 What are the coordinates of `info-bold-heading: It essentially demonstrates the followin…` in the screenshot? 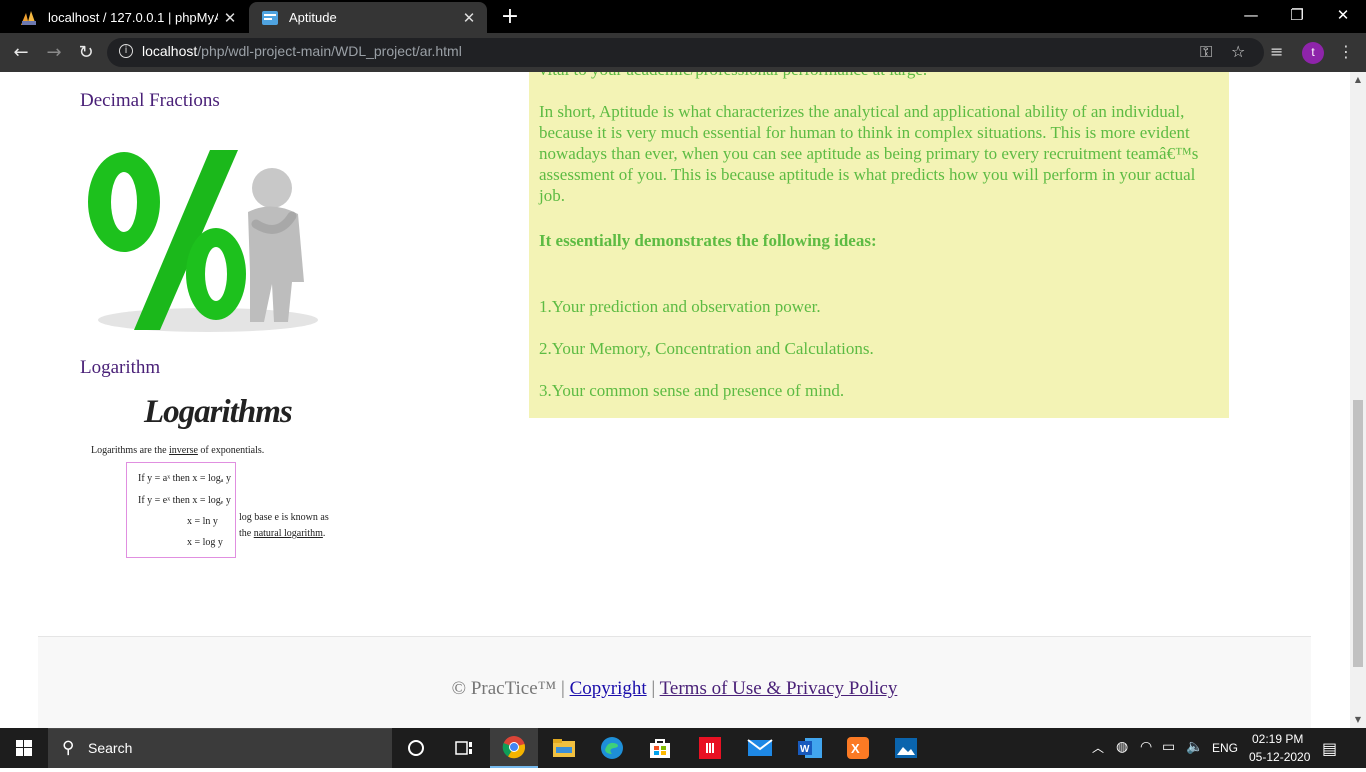 It's located at (708, 240).